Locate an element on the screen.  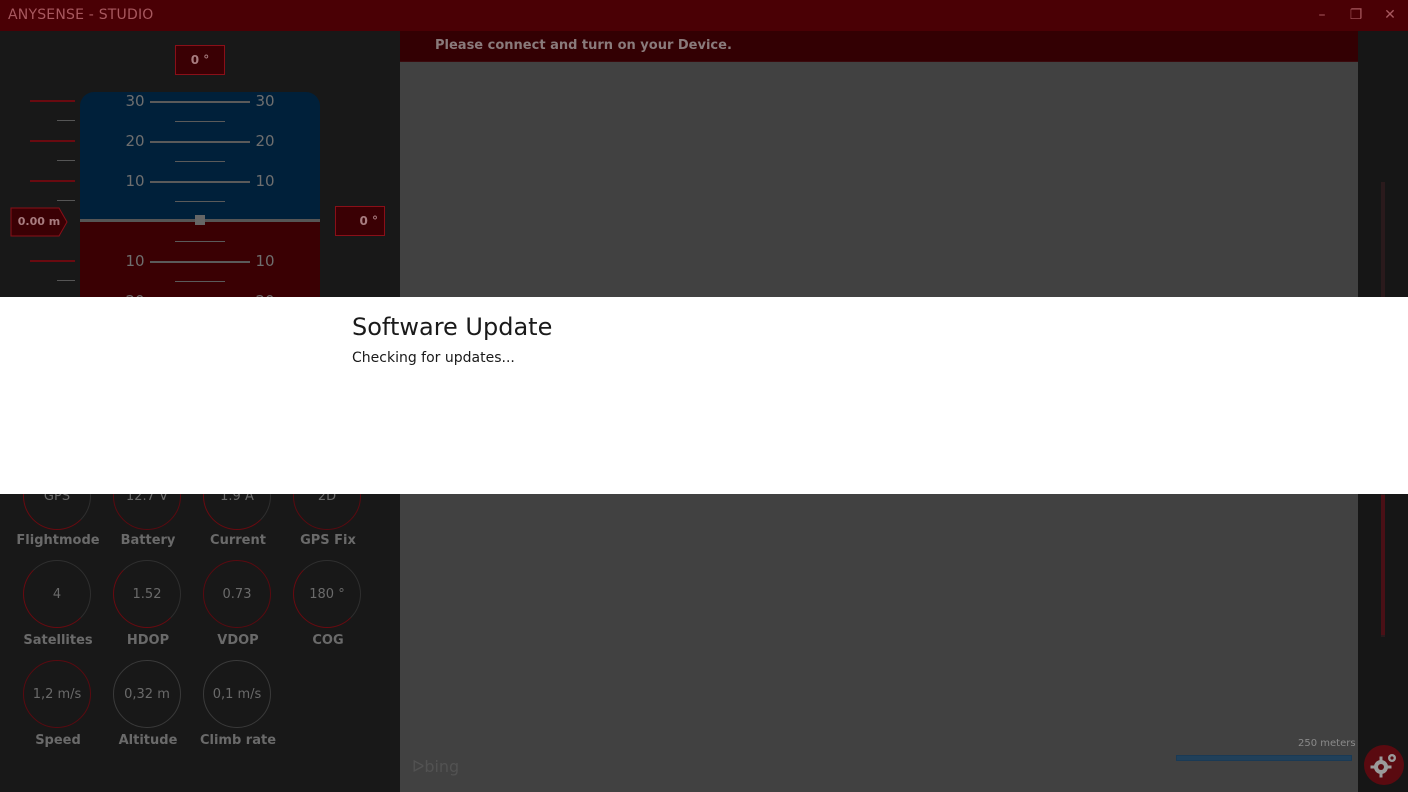
flightmode-label: Flightmode is located at coordinates (58, 540).